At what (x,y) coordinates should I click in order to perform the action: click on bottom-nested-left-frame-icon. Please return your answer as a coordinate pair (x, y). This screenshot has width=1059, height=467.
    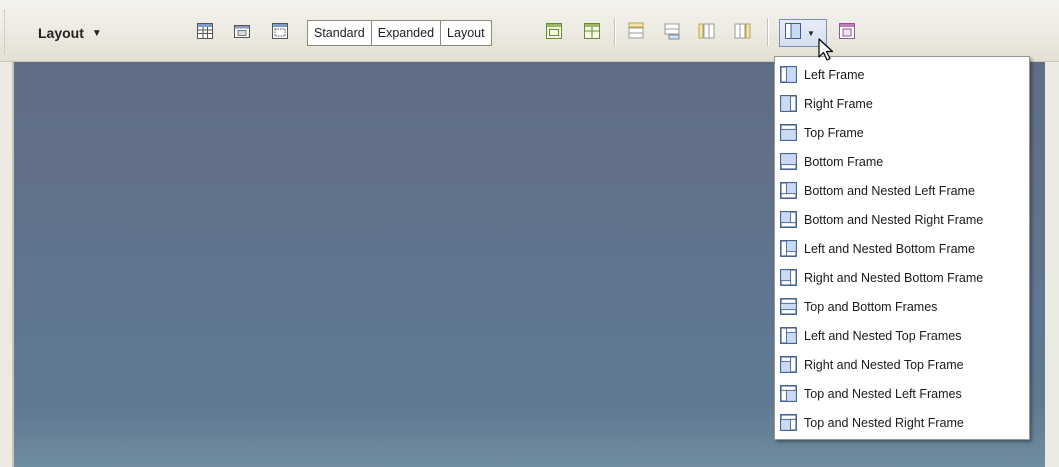
    Looking at the image, I should click on (788, 190).